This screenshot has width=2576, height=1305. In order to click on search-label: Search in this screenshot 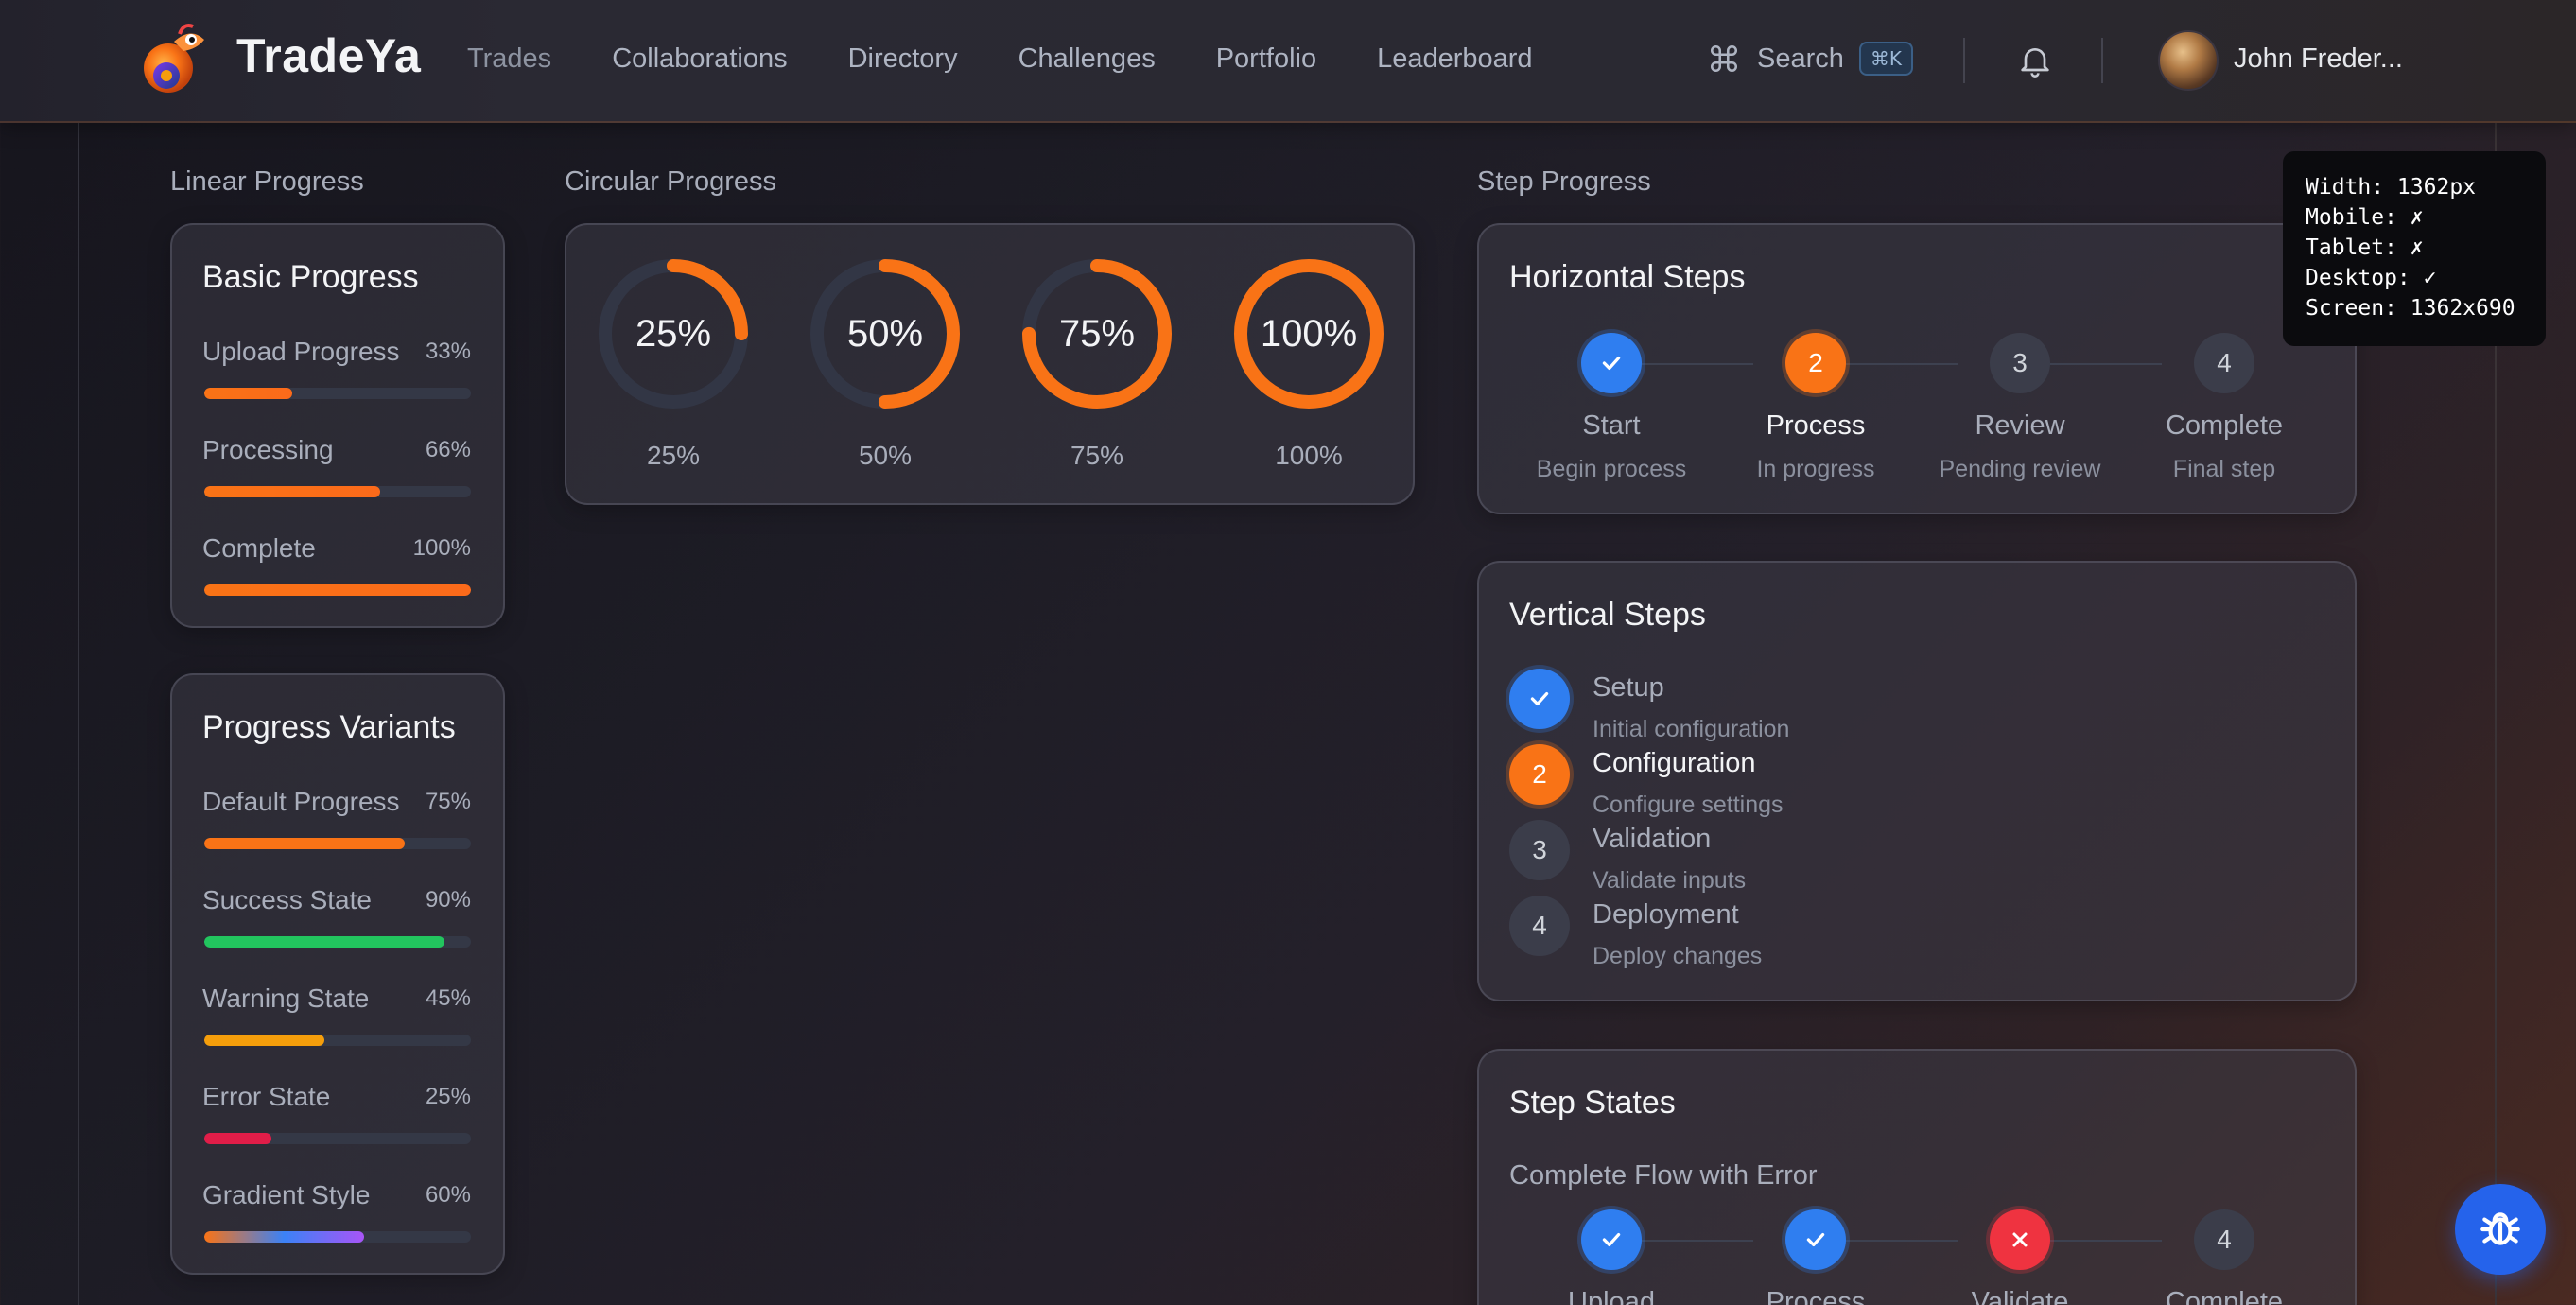, I will do `click(1800, 58)`.